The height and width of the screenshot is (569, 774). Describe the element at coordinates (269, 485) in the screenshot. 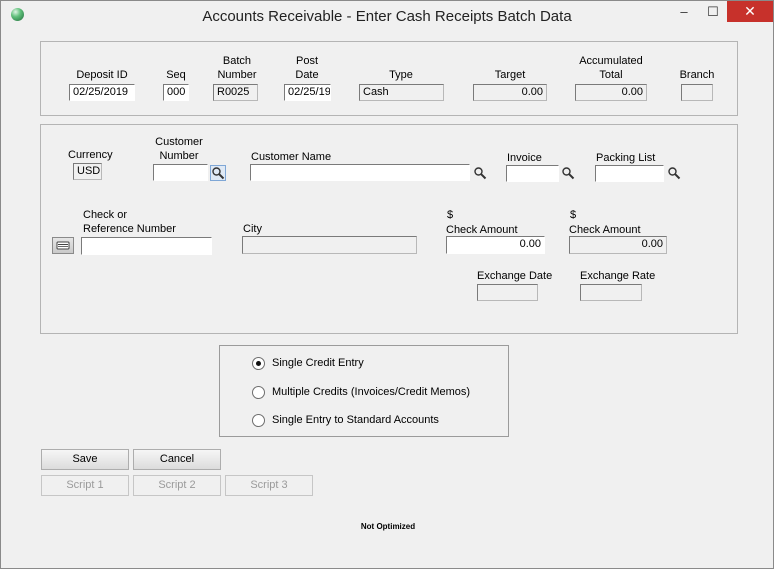

I see `script-3-button: Script 3` at that location.